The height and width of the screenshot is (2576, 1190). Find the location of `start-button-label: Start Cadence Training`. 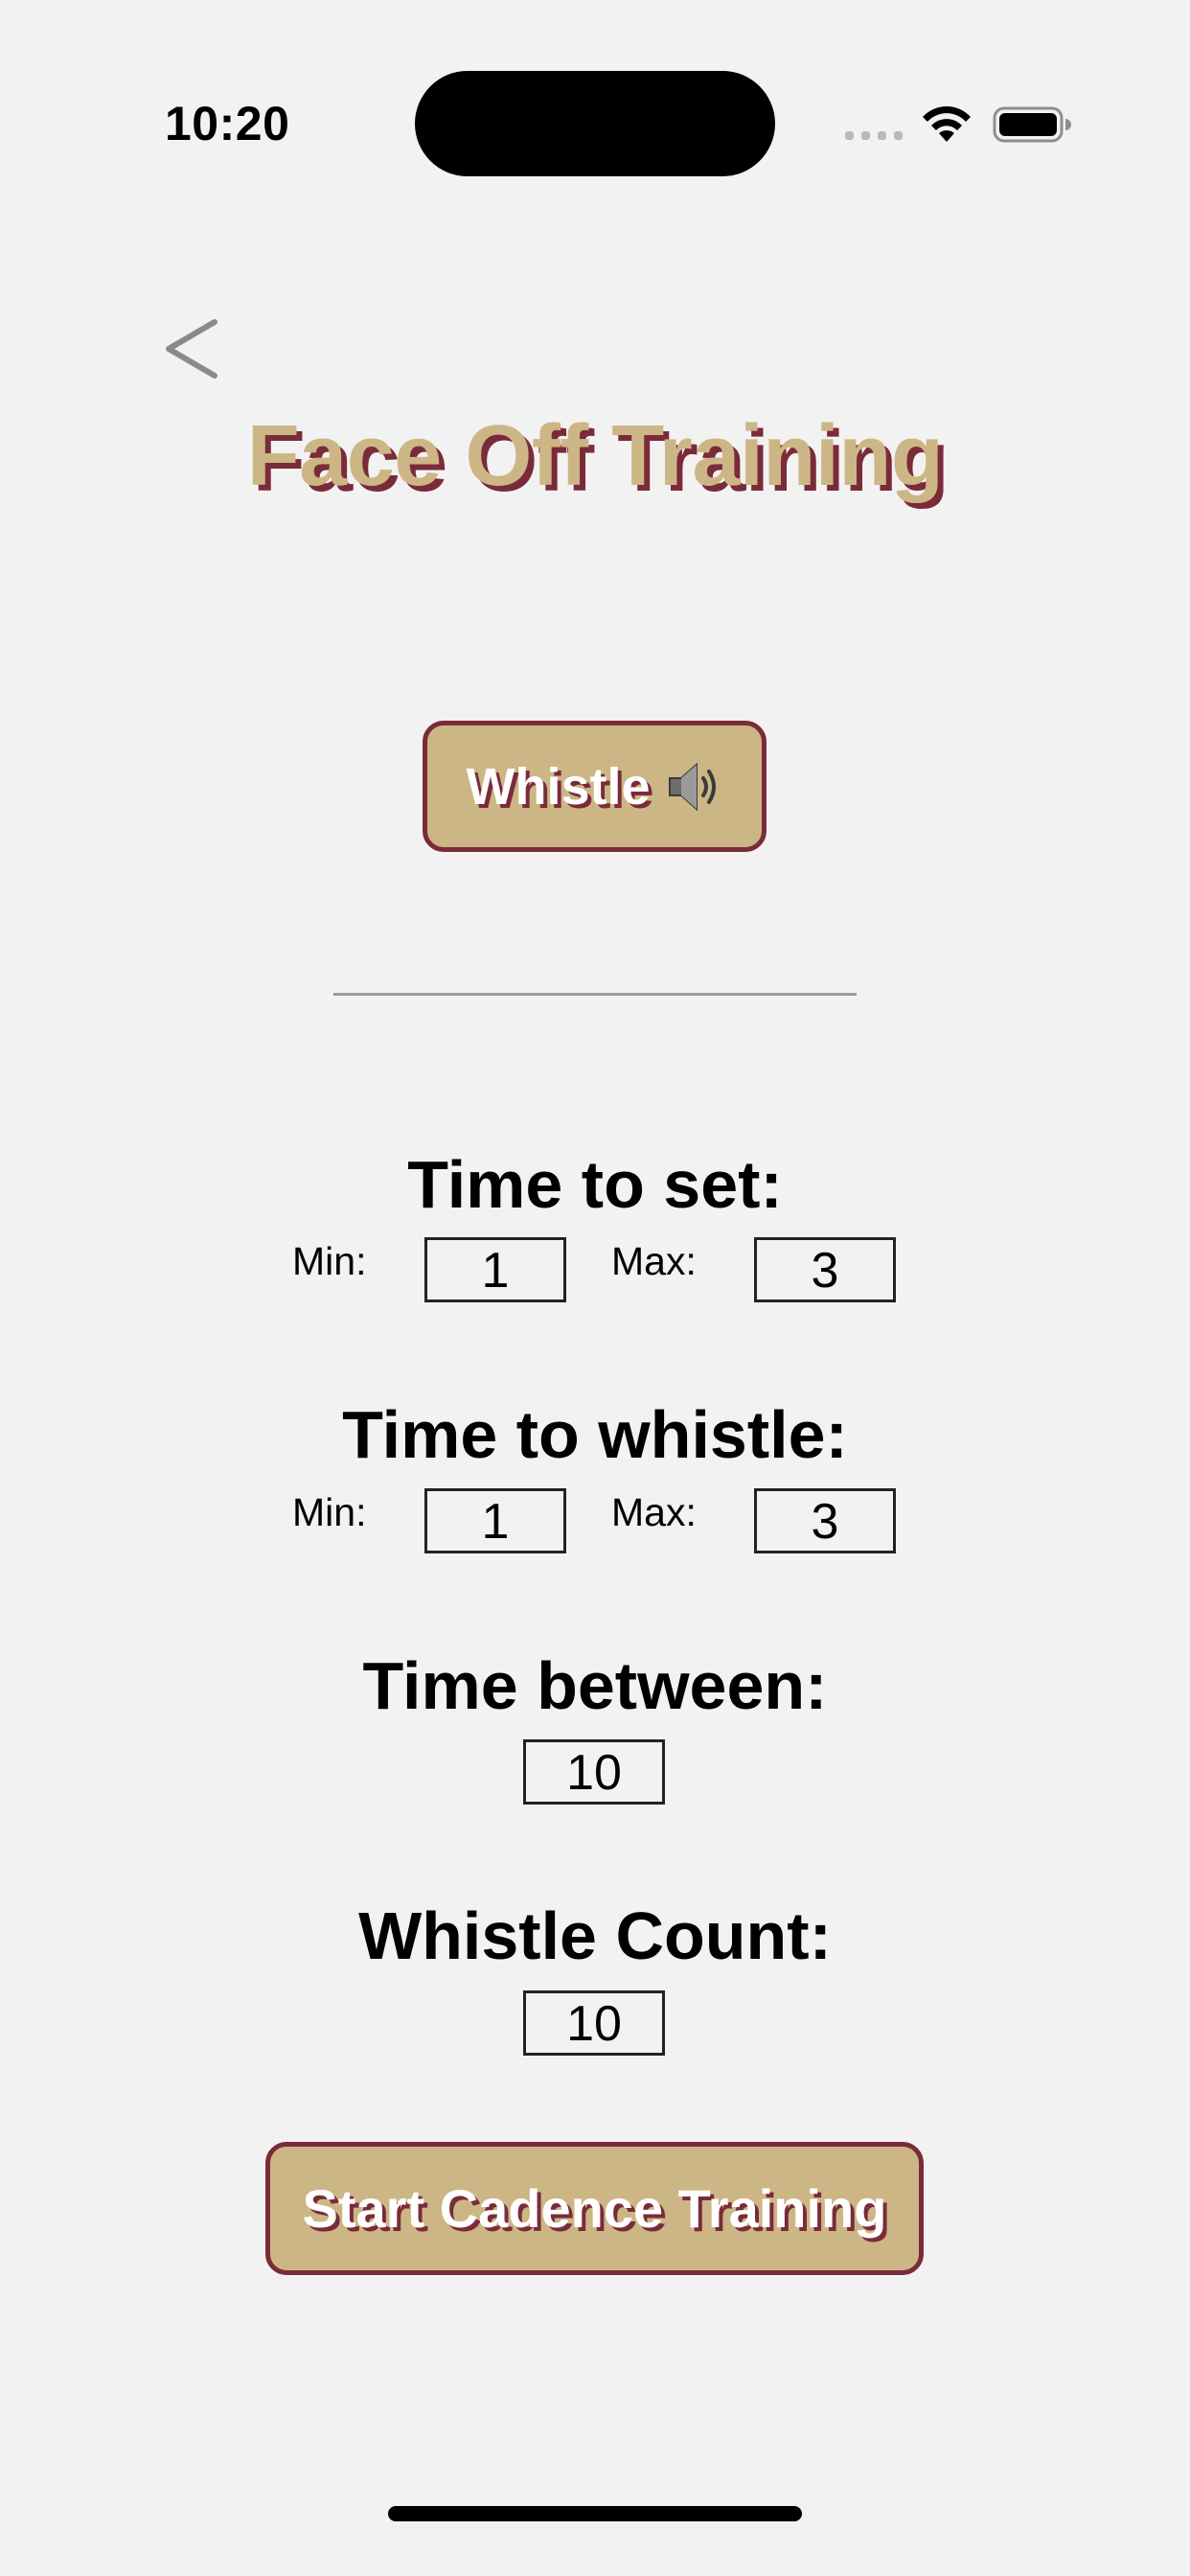

start-button-label: Start Cadence Training is located at coordinates (594, 2208).